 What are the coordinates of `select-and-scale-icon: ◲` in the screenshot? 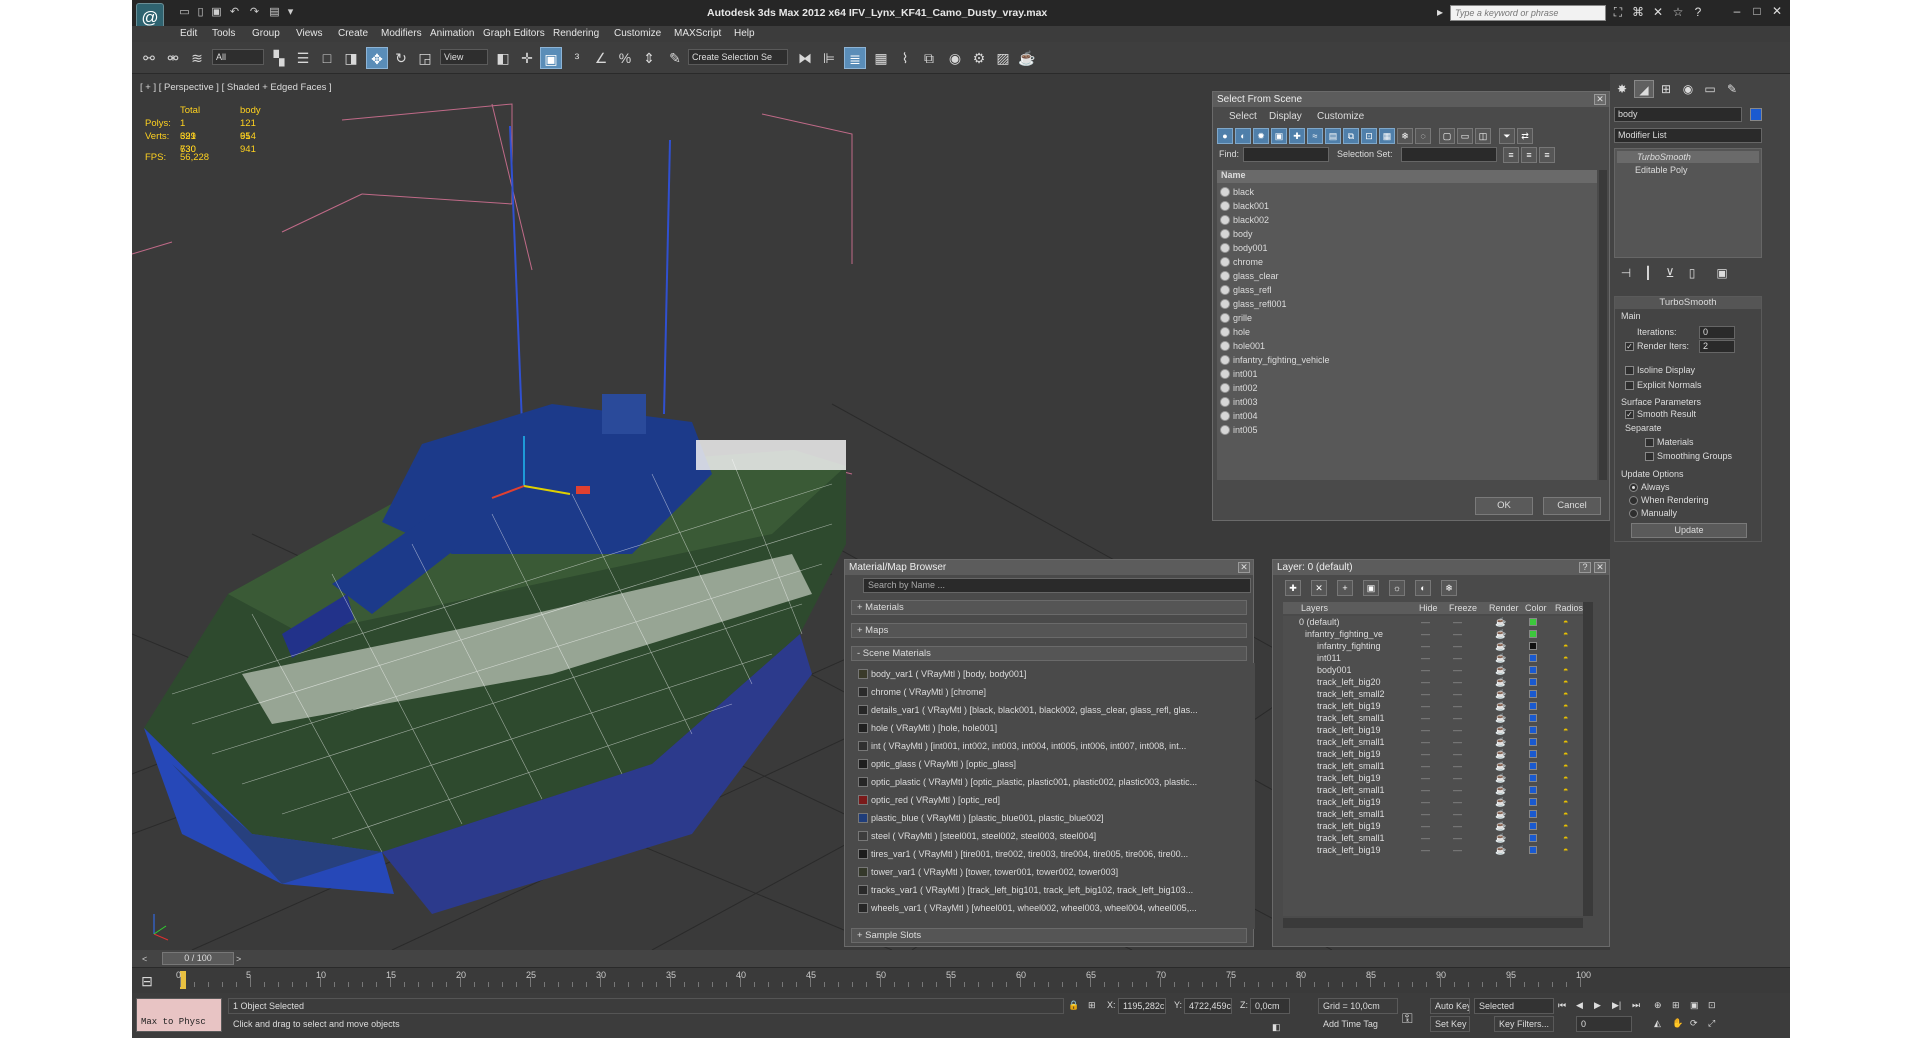 It's located at (425, 58).